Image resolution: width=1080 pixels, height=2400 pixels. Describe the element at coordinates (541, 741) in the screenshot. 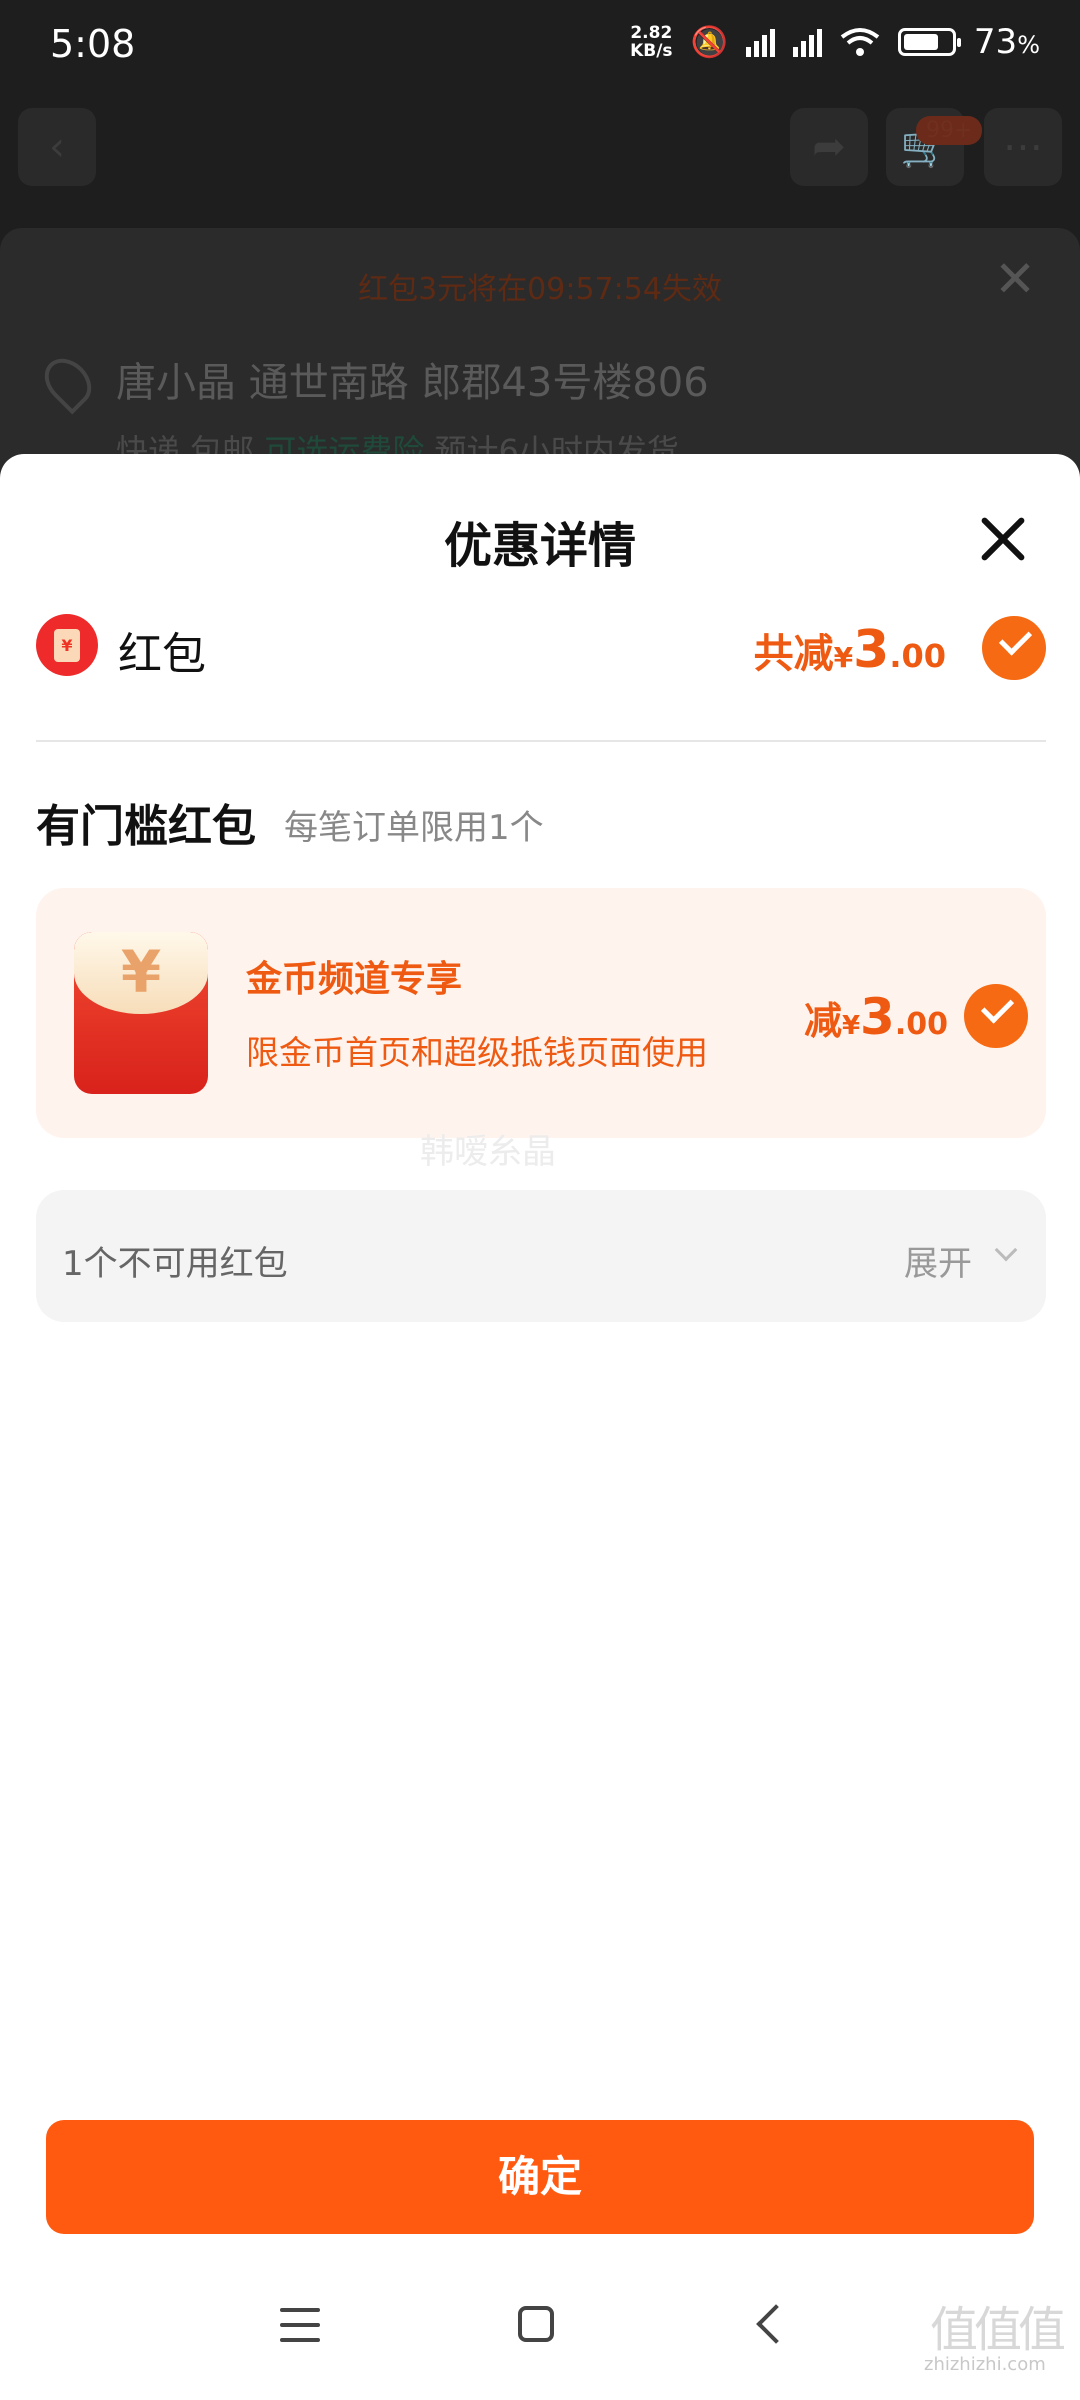

I see `divider` at that location.